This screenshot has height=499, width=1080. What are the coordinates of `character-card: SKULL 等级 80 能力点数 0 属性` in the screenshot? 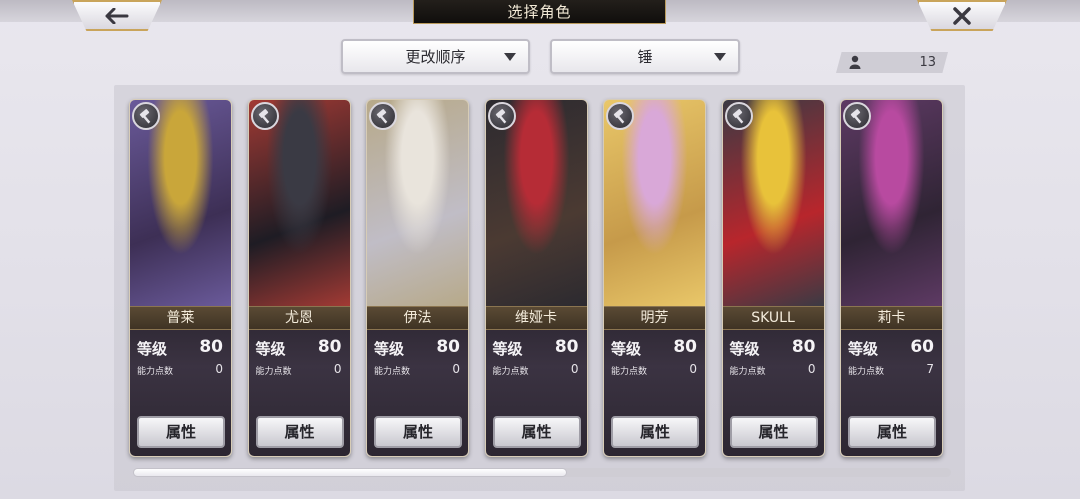 It's located at (773, 278).